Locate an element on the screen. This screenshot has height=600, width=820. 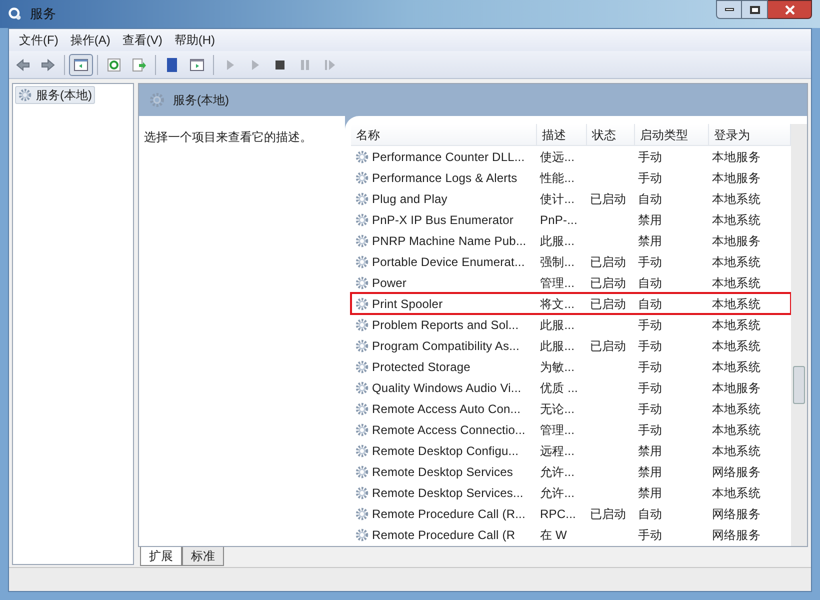
table-row: Problem Reports and Sol... 此服... 手动 本地系统 is located at coordinates (571, 324).